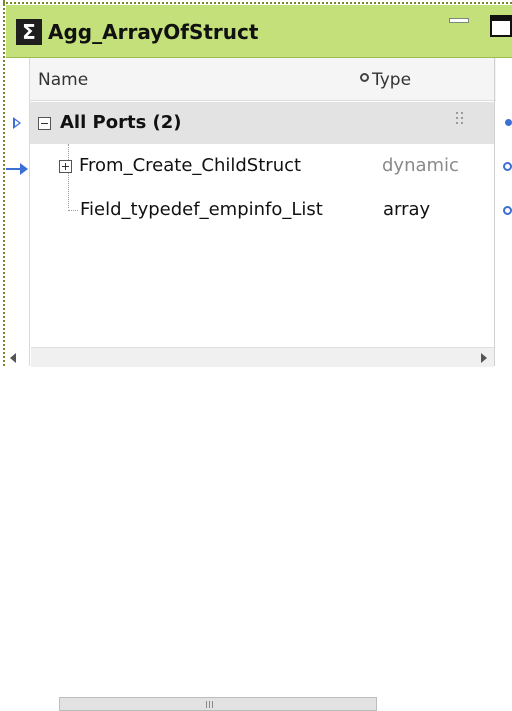 The height and width of the screenshot is (711, 512). What do you see at coordinates (13, 358) in the screenshot?
I see `scroll-left-icon` at bounding box center [13, 358].